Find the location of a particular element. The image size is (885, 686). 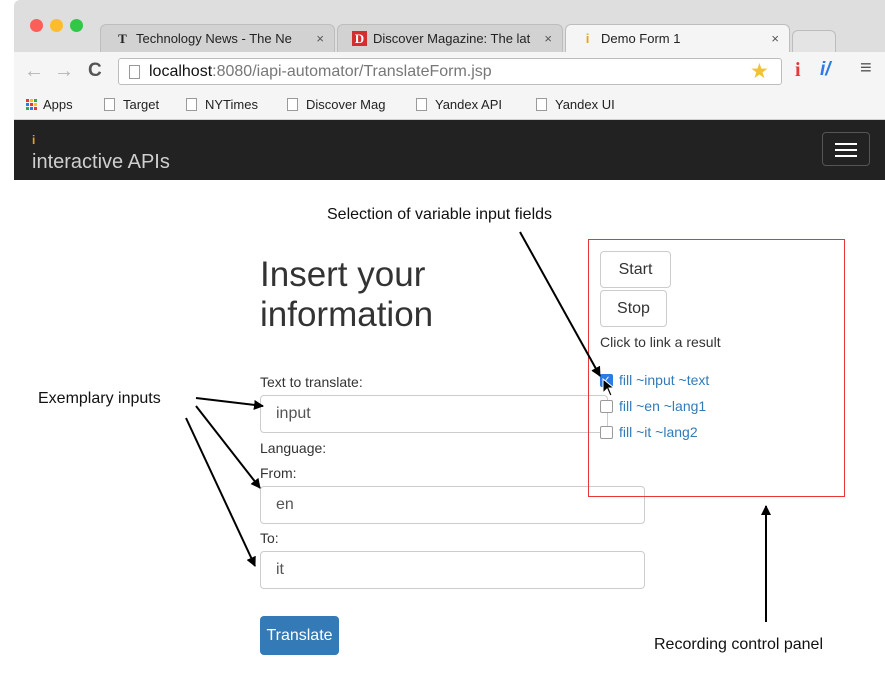

arrow-to-to-input is located at coordinates (220, 492).